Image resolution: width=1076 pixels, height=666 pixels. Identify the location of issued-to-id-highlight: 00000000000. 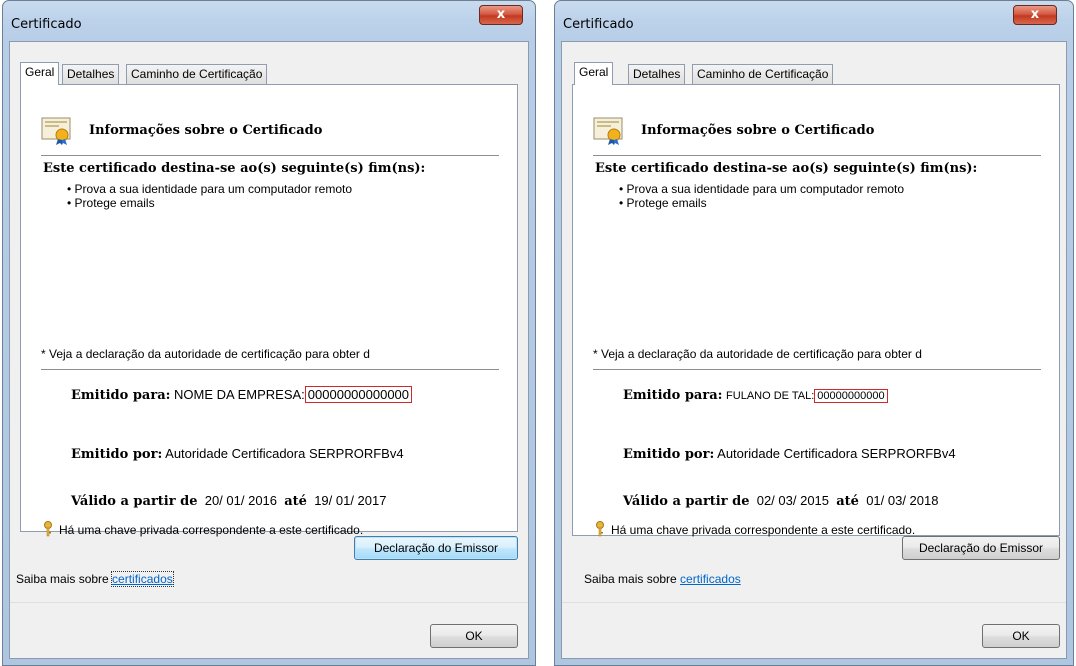
(851, 396).